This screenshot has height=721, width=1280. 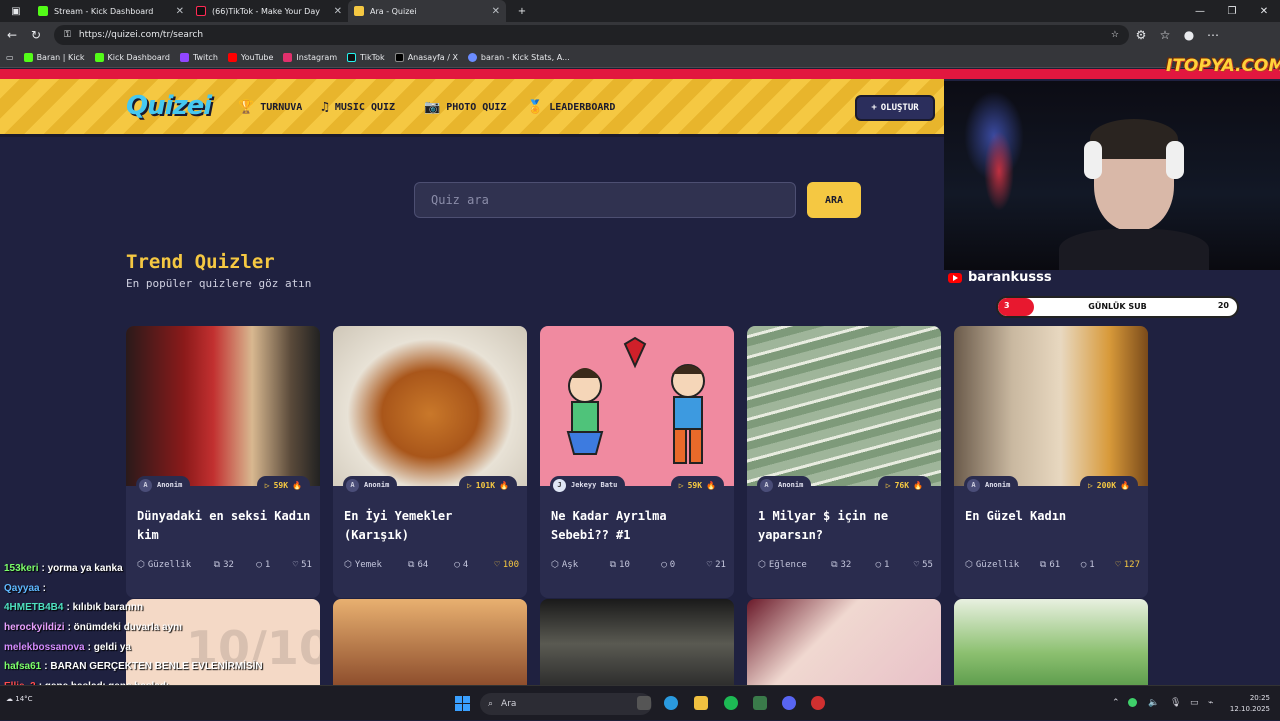 What do you see at coordinates (1153, 703) in the screenshot?
I see `speaker-icon: 🔈` at bounding box center [1153, 703].